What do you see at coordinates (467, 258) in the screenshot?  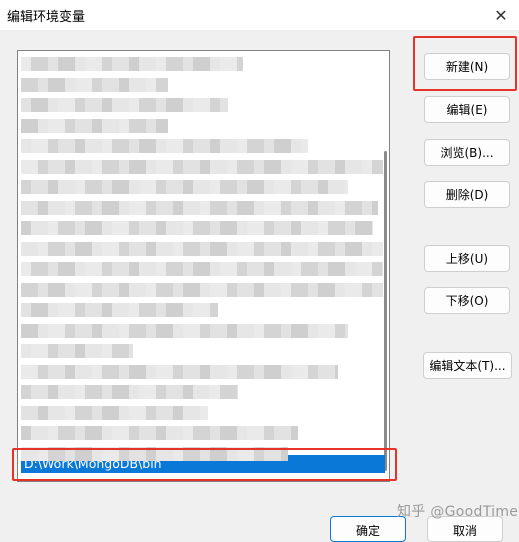 I see `move-up-button: 上移(U)` at bounding box center [467, 258].